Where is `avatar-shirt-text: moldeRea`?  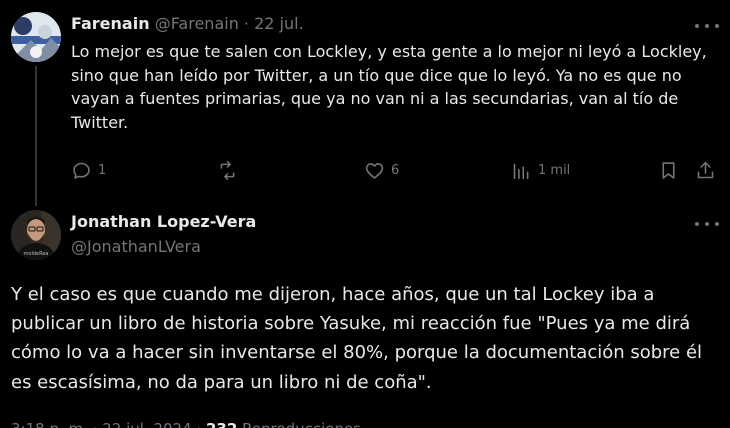 avatar-shirt-text: moldeRea is located at coordinates (36, 254).